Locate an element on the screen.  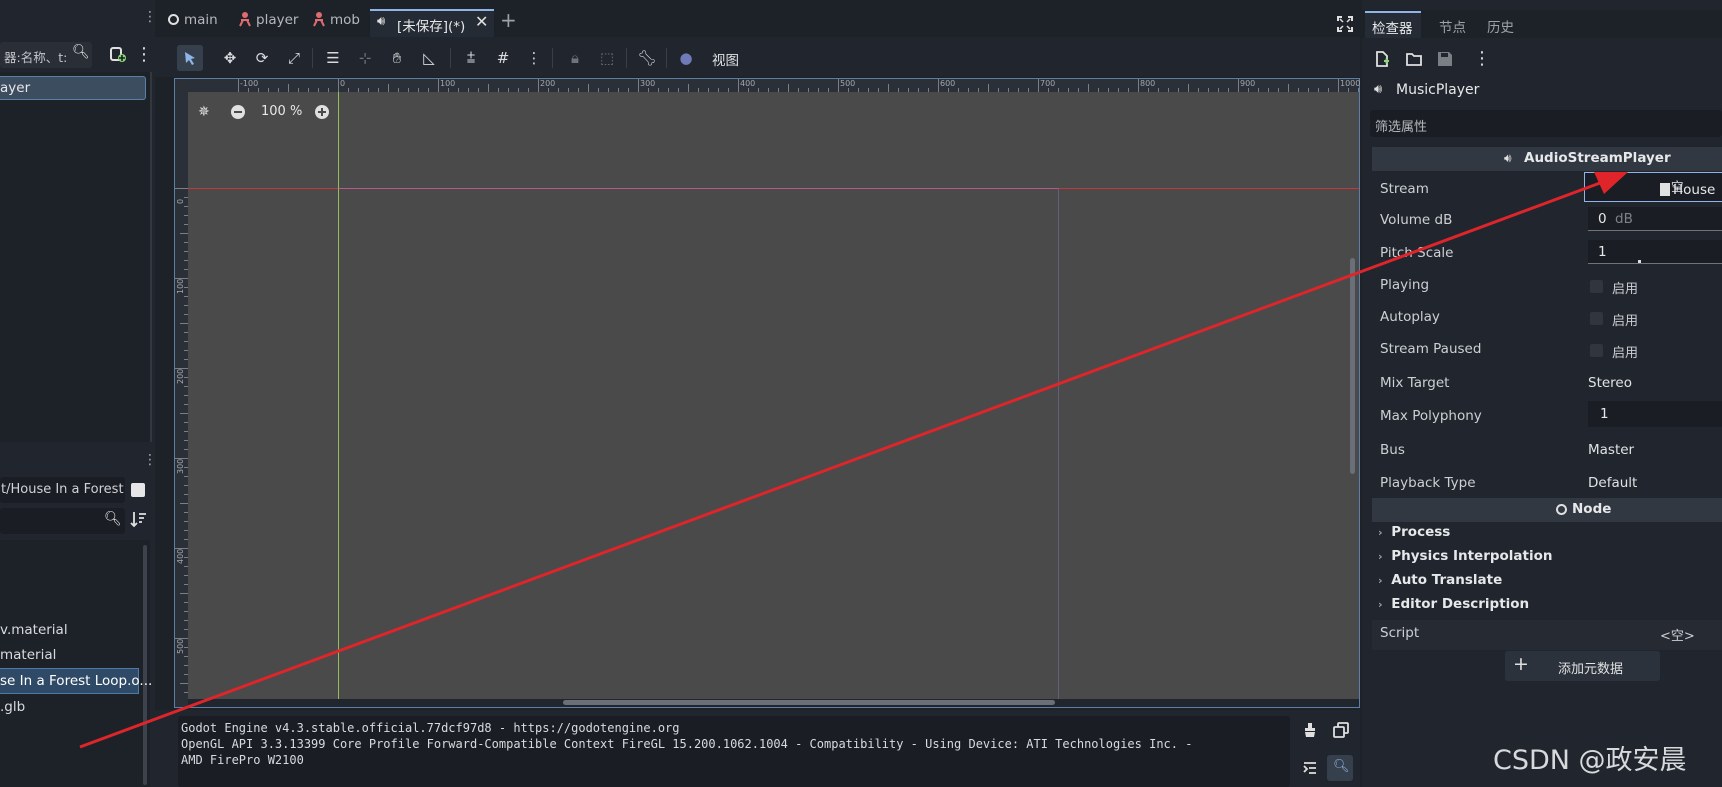
pan-tool-icon: ✋︎ is located at coordinates (397, 58).